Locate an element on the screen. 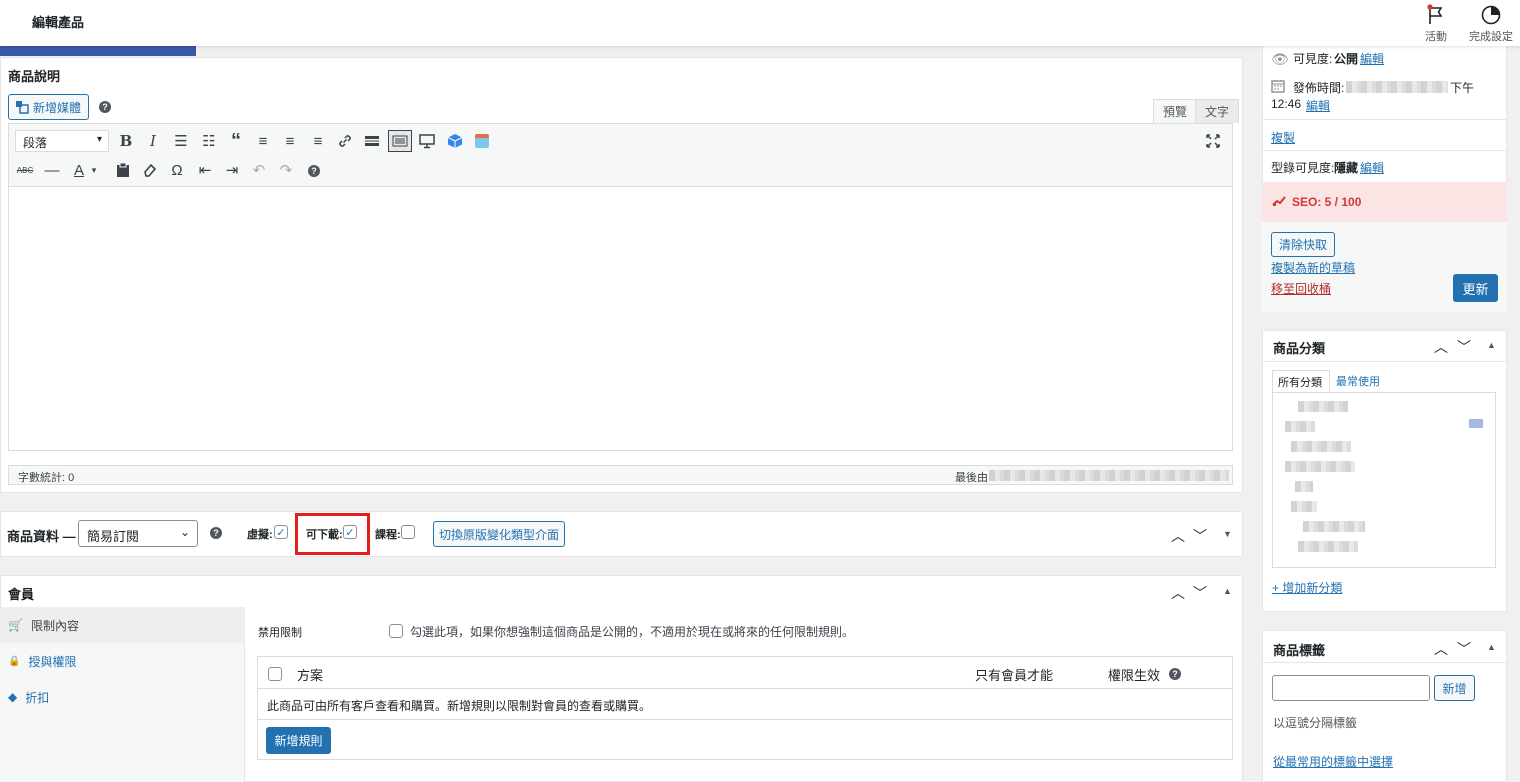 The image size is (1520, 782). publish-time-edit-link: 編輯 is located at coordinates (1318, 105).